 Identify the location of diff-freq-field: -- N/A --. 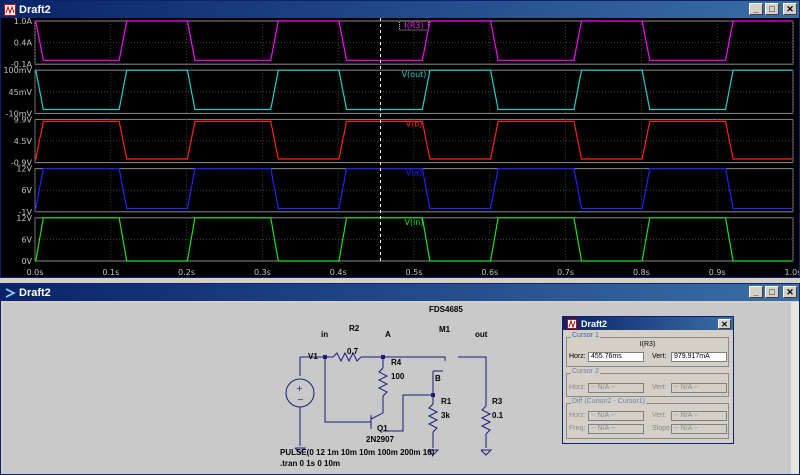
(616, 429).